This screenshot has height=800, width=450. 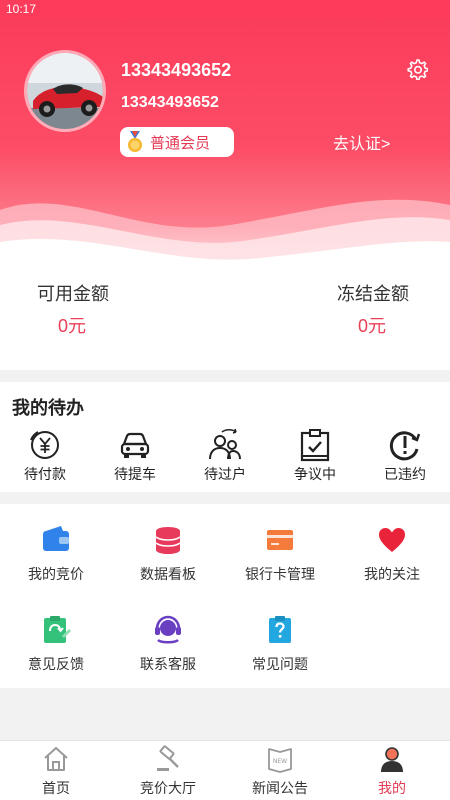 I want to click on status-time: 10:17, so click(x=21, y=9).